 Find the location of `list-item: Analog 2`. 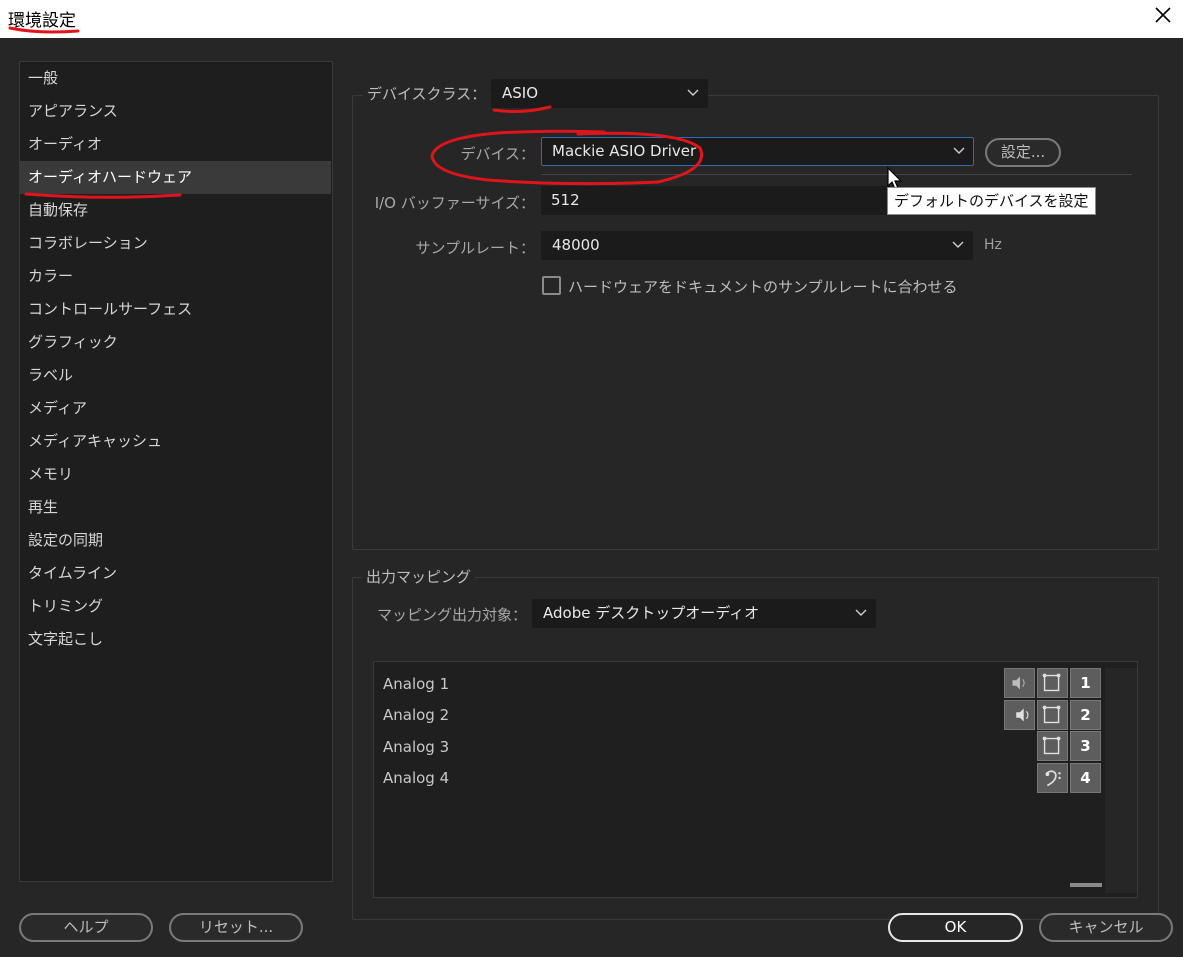

list-item: Analog 2 is located at coordinates (416, 715).